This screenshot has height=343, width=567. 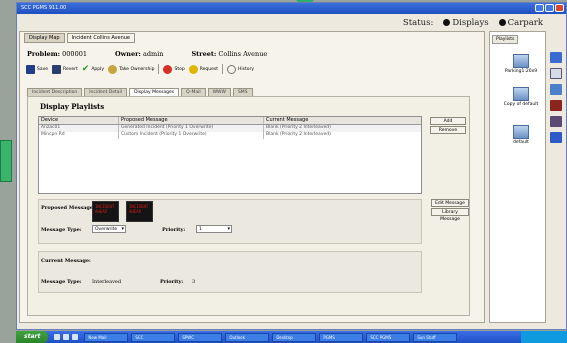 I want to click on request-button: Request, so click(x=203, y=69).